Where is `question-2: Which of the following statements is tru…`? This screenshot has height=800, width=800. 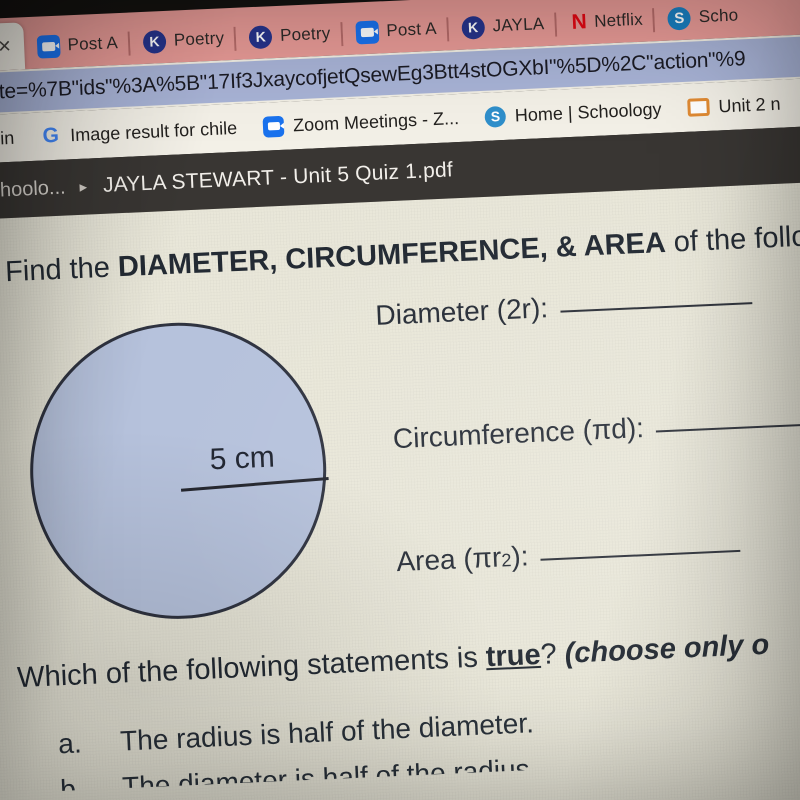 question-2: Which of the following statements is tru… is located at coordinates (393, 662).